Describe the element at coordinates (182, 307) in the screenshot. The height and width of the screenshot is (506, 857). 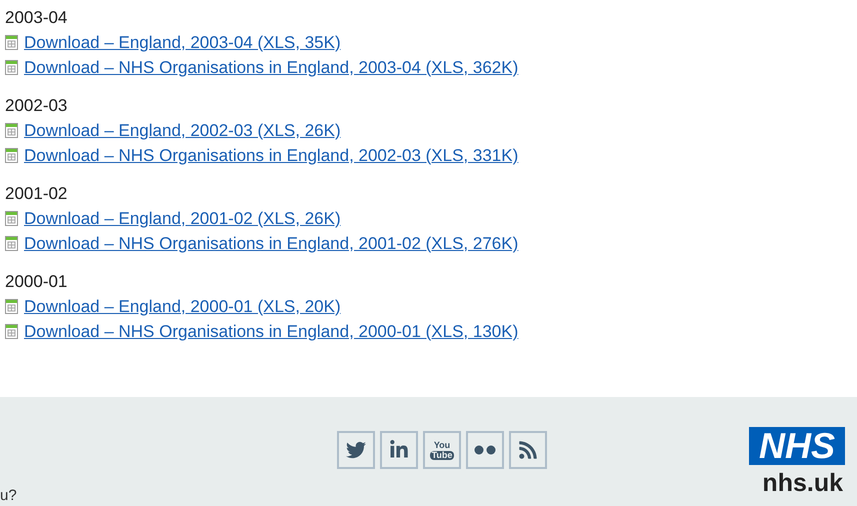
I see `download-link: Download – England, 2000-01 (XLS, 20K)` at that location.